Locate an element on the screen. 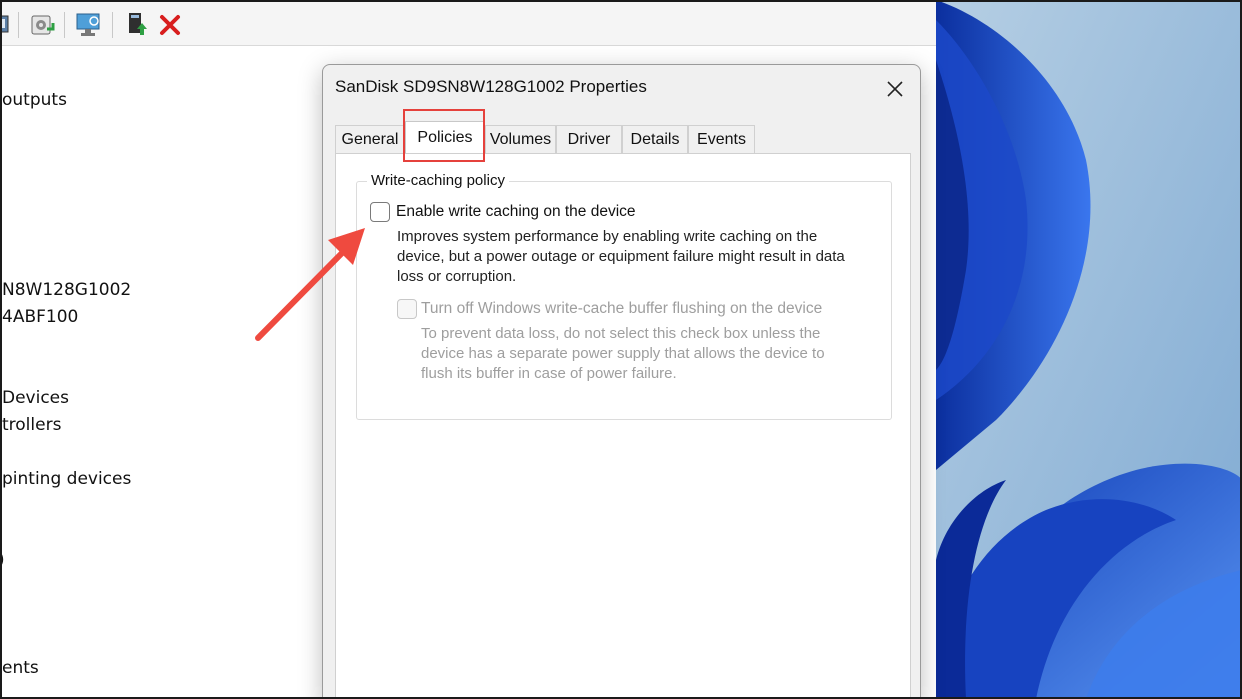 The width and height of the screenshot is (1242, 699). tree-item: outputs is located at coordinates (34, 100).